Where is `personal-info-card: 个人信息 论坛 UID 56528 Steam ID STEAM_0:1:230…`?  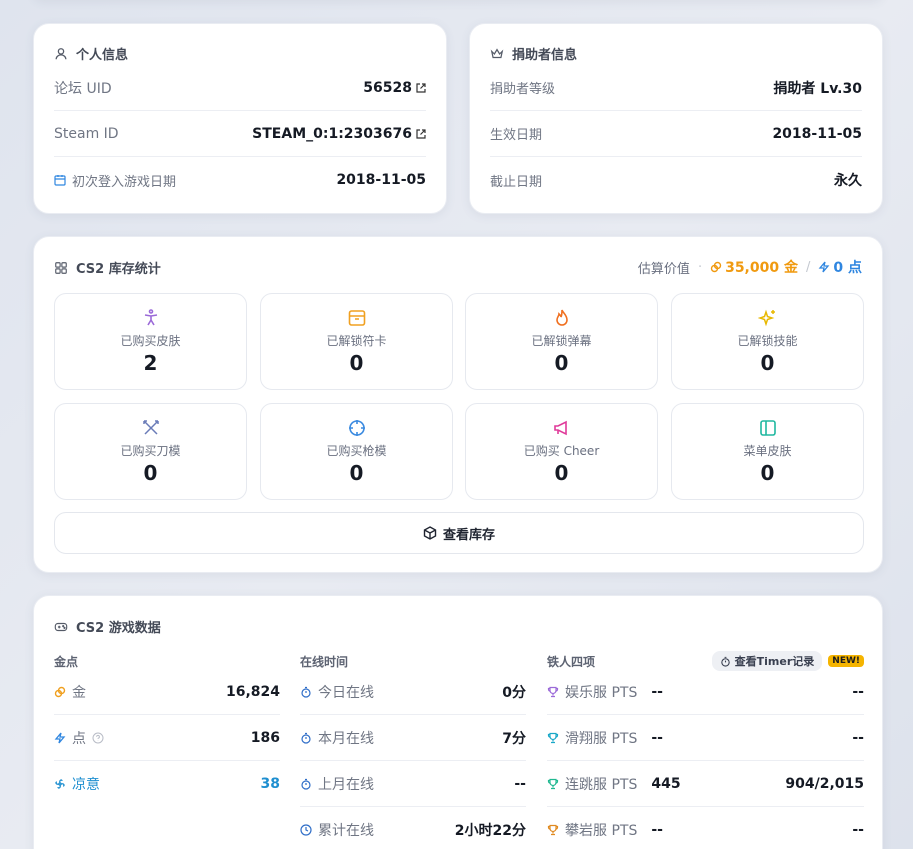 personal-info-card: 个人信息 论坛 UID 56528 Steam ID STEAM_0:1:230… is located at coordinates (240, 118).